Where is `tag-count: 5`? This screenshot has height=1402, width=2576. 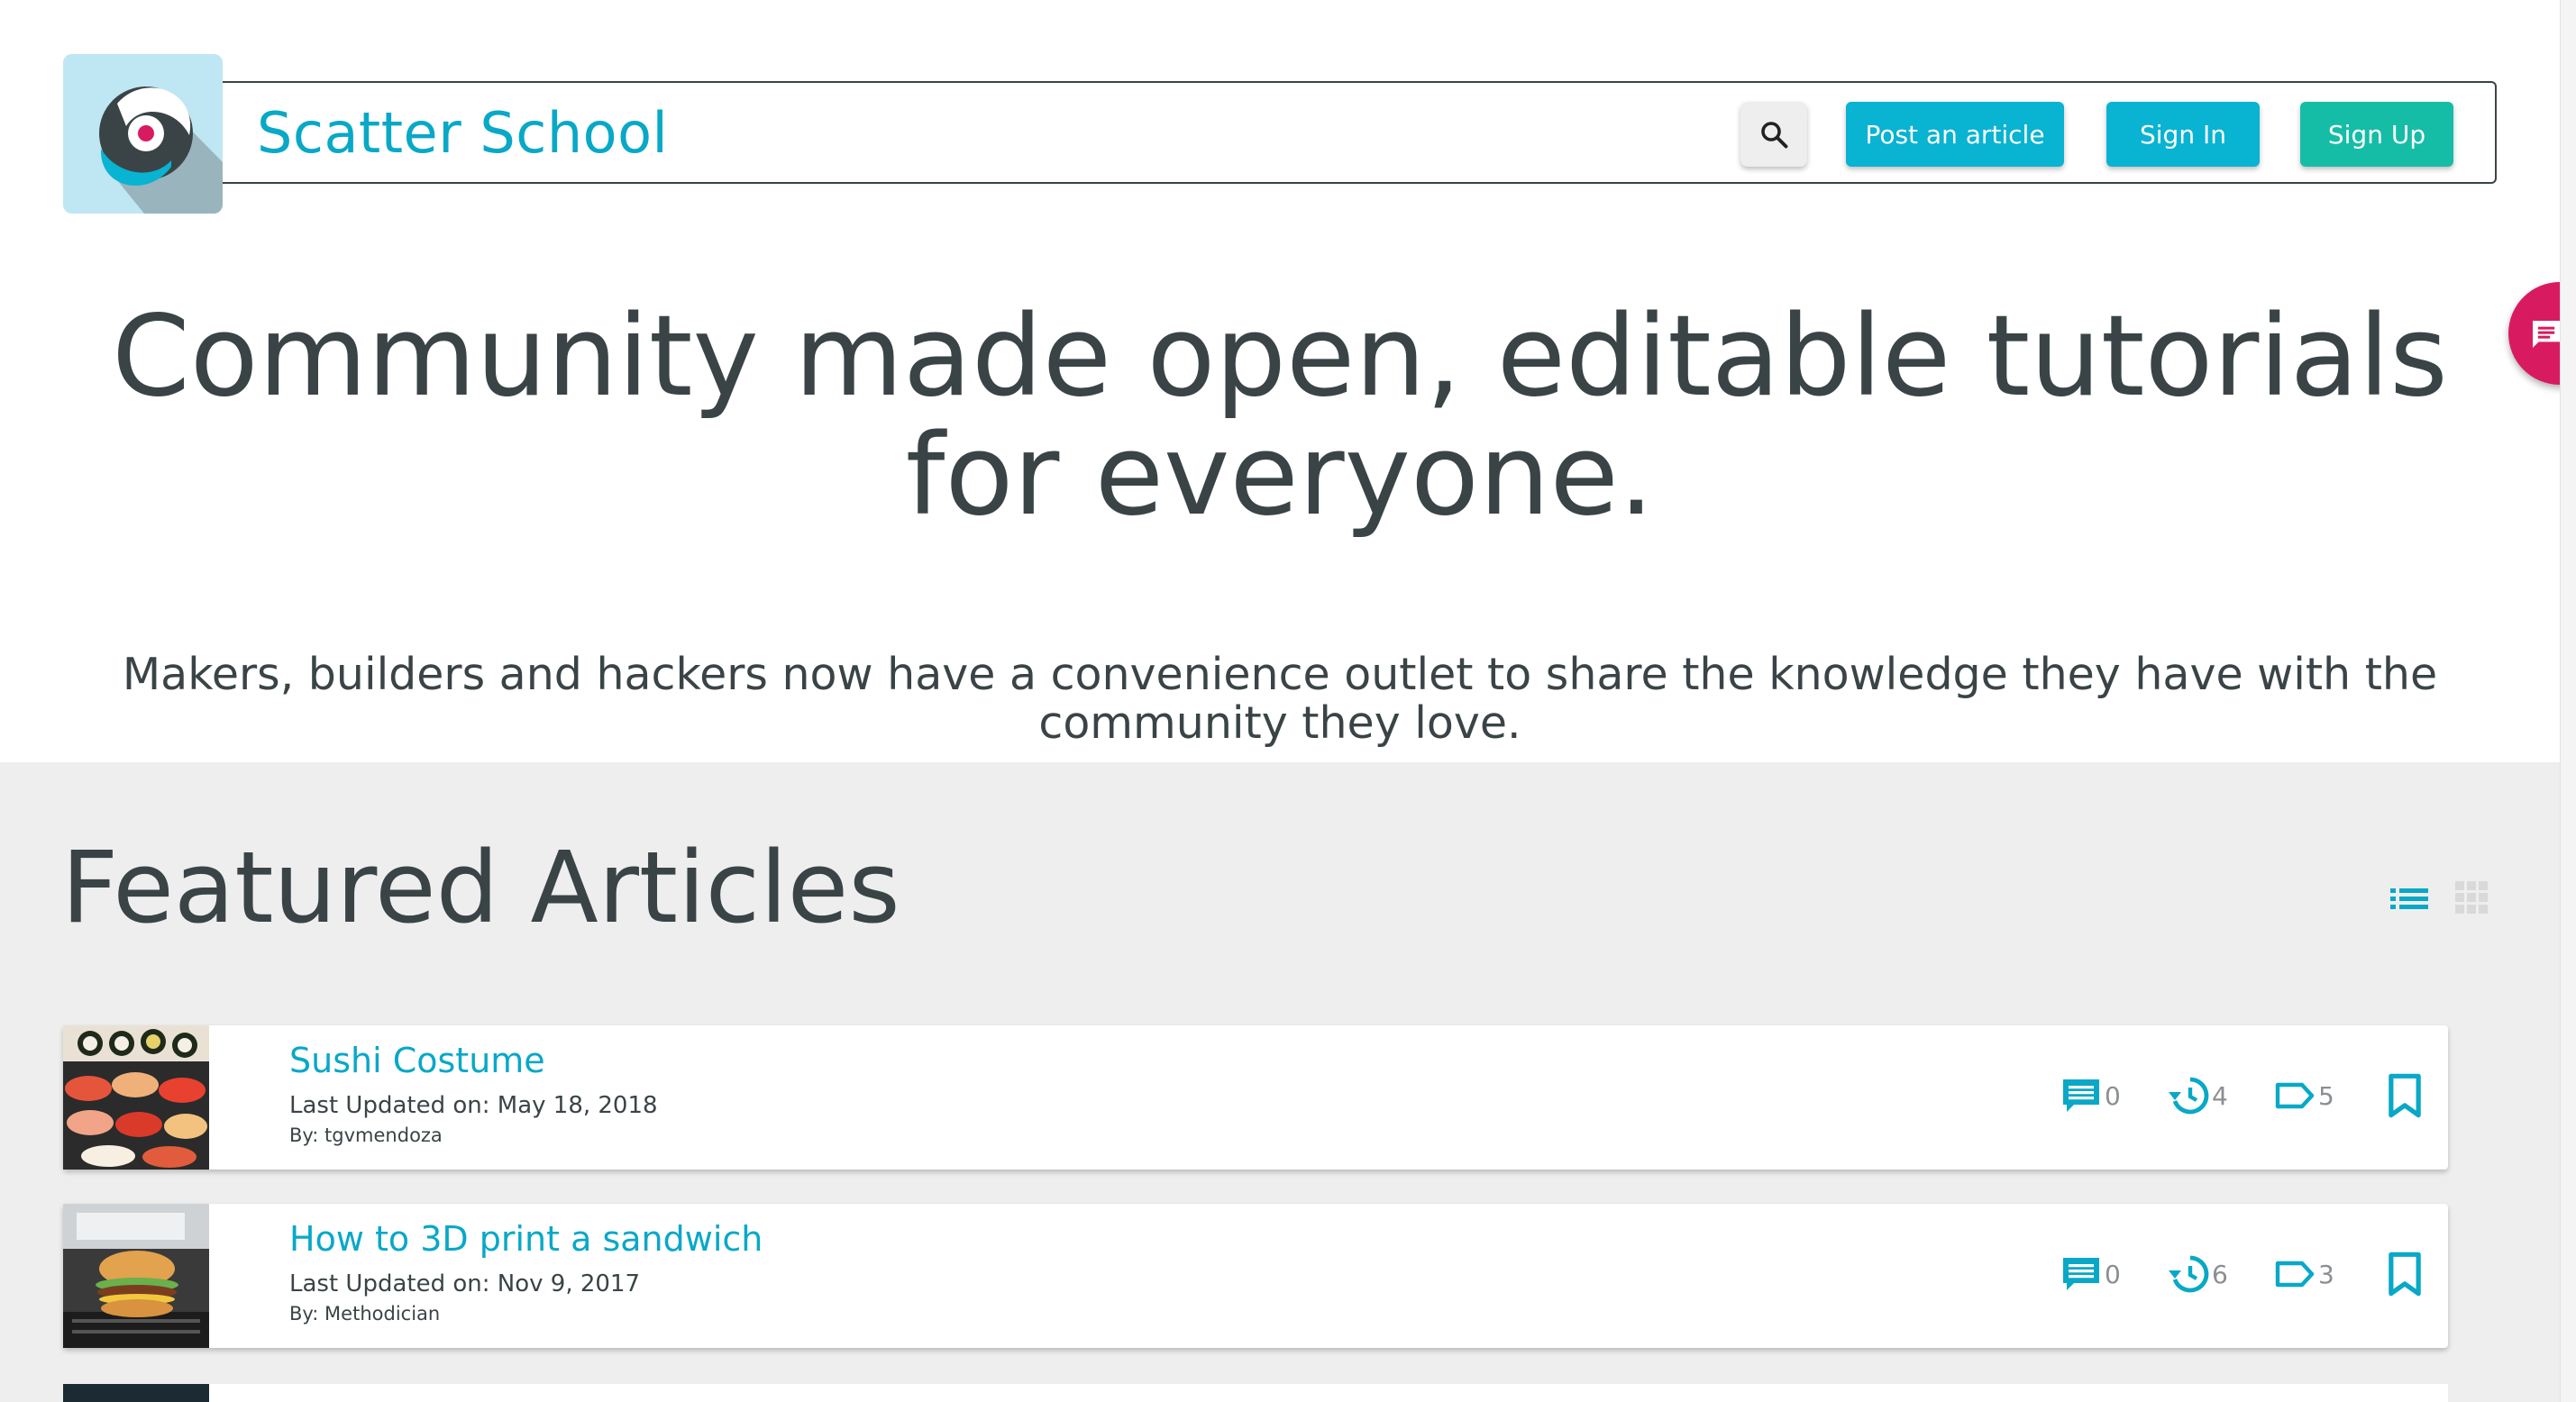
tag-count: 5 is located at coordinates (2303, 1095).